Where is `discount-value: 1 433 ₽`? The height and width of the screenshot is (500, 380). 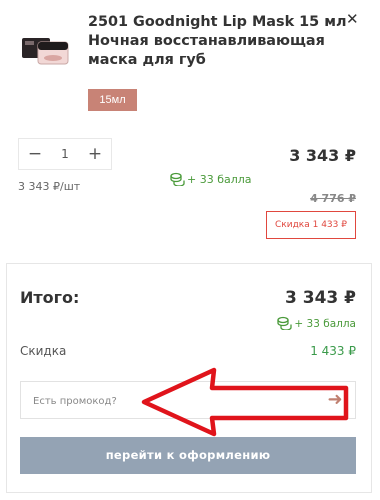
discount-value: 1 433 ₽ is located at coordinates (333, 351).